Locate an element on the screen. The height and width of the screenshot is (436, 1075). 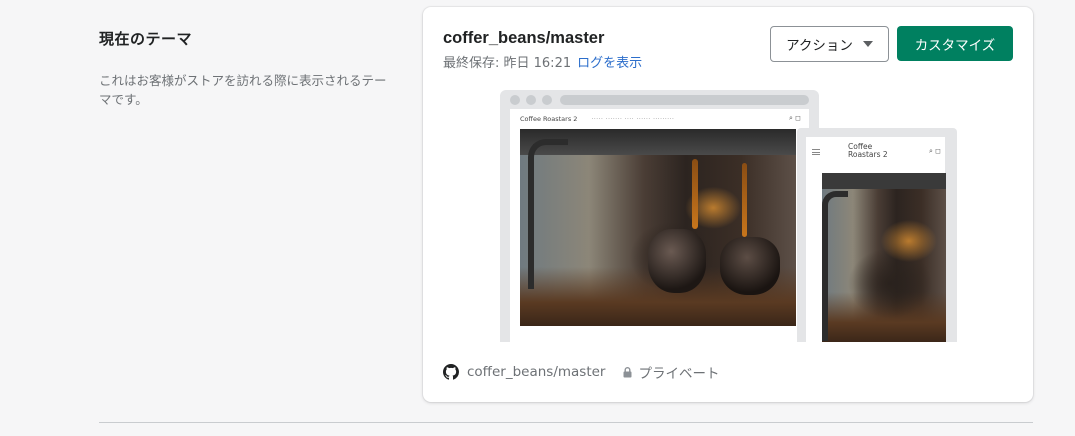
hamburger-menu-icon is located at coordinates (816, 152).